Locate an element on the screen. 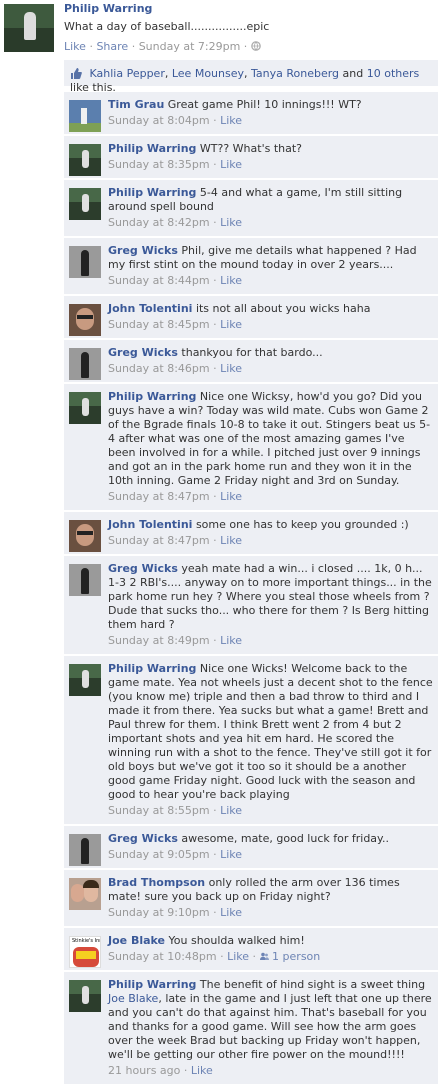 The width and height of the screenshot is (438, 1086). comment-text: You shoulda walked him! is located at coordinates (236, 940).